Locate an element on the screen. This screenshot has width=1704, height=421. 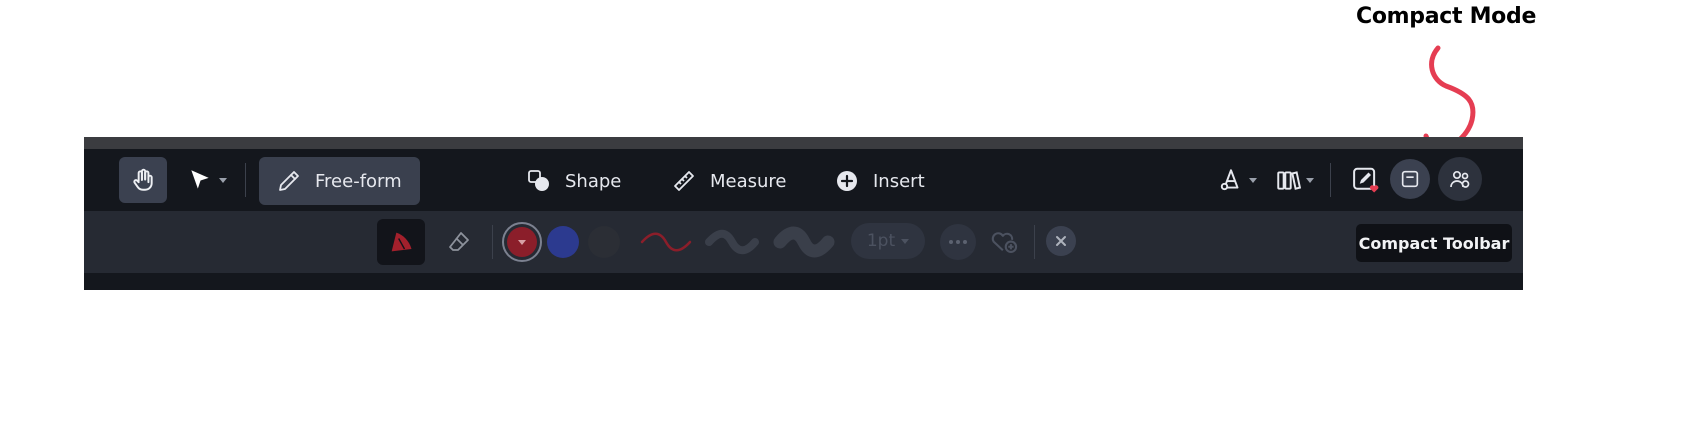
close-subtoolbar-button is located at coordinates (1061, 241).